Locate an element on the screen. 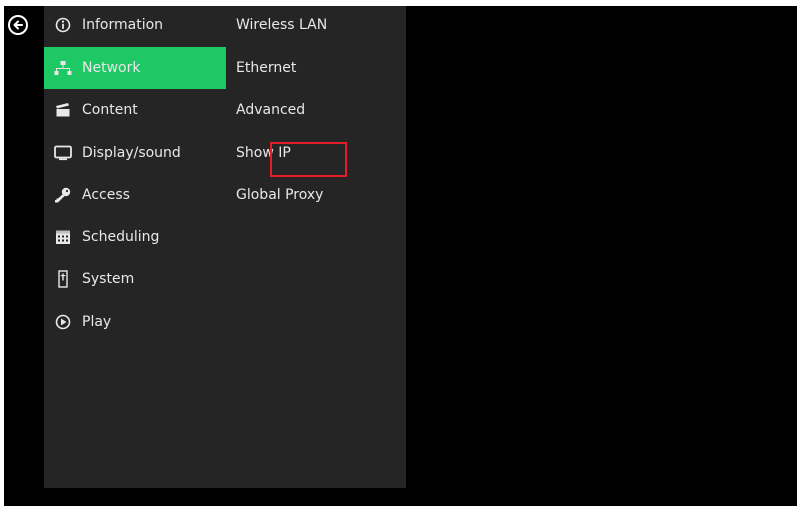  network-icon is located at coordinates (63, 68).